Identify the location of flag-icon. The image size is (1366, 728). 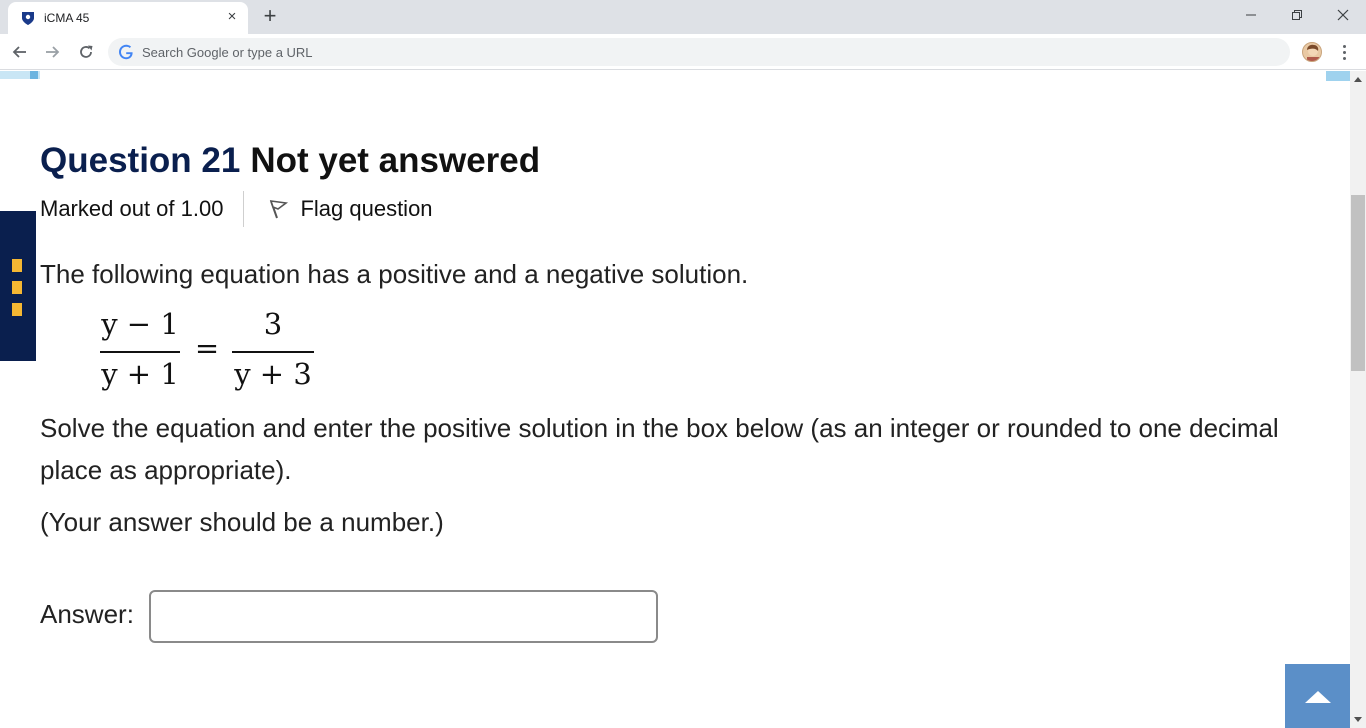
(278, 209).